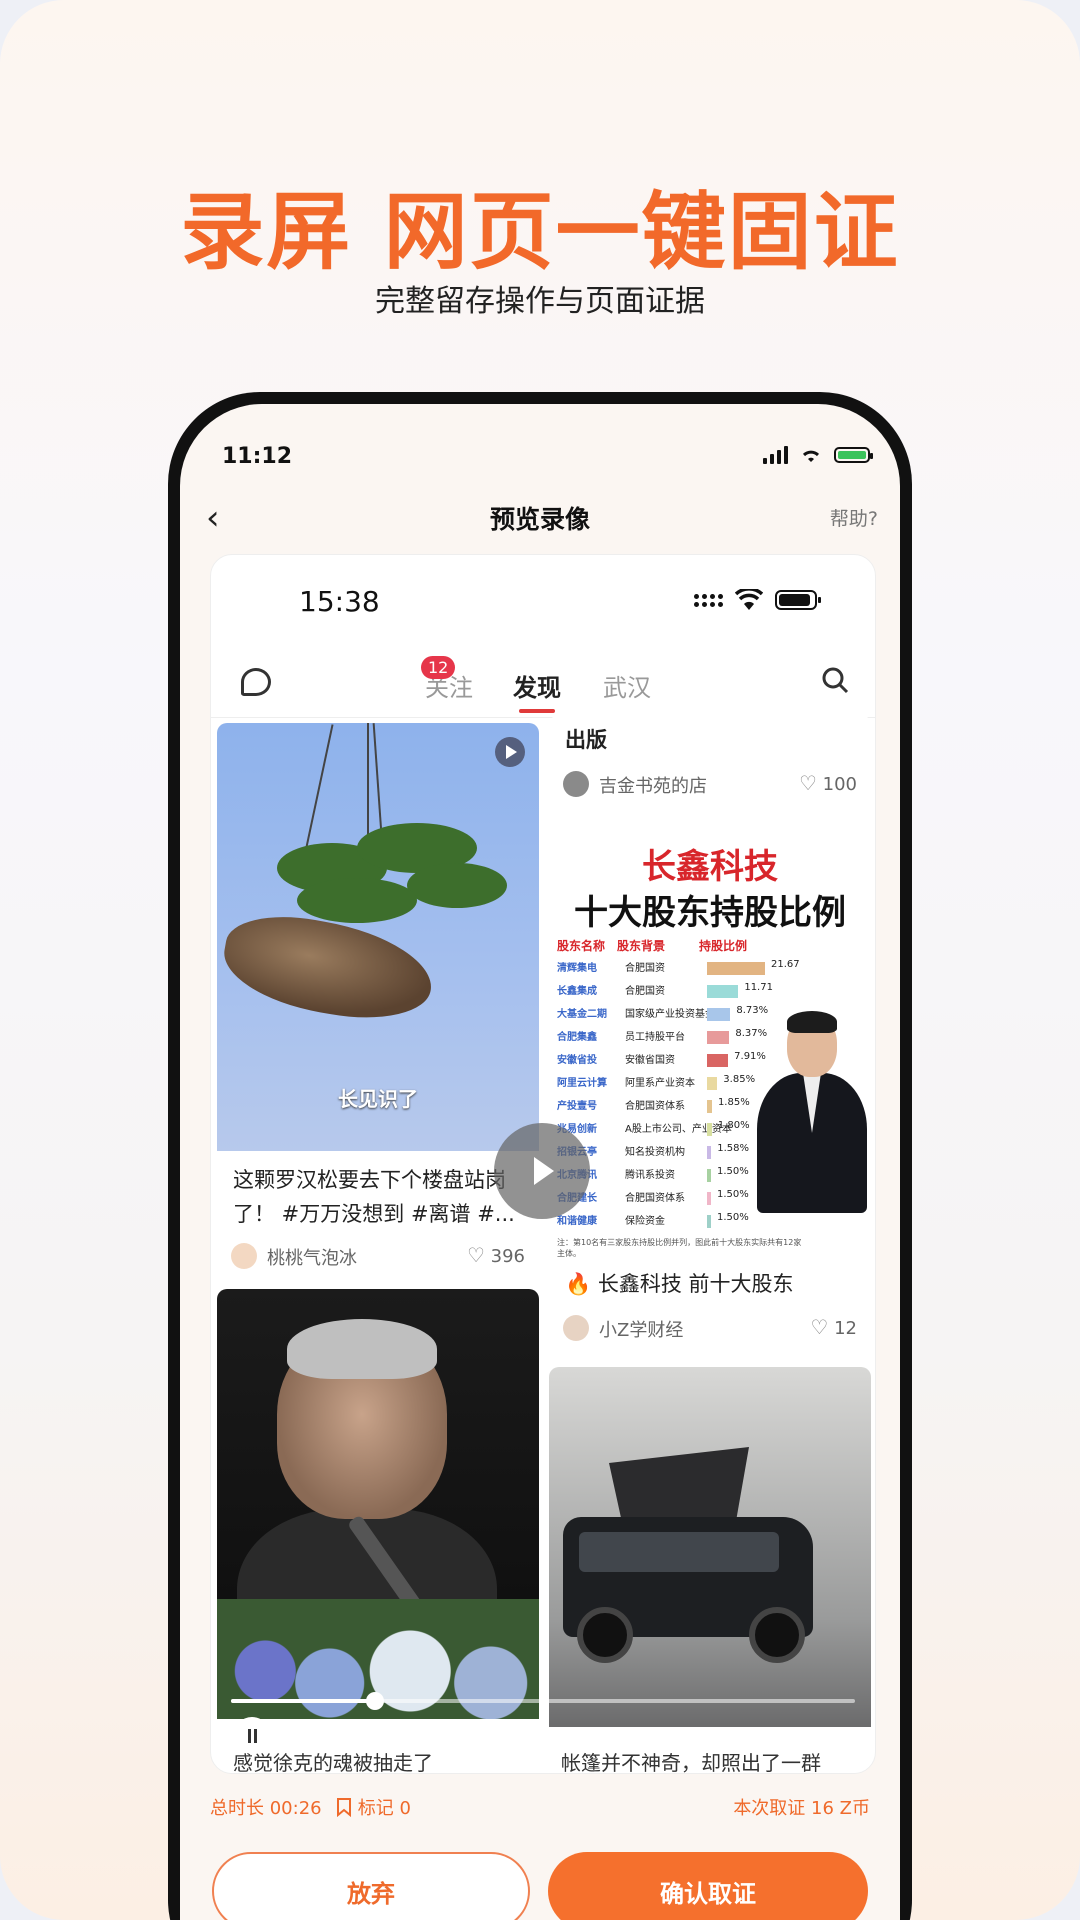  I want to click on play-icon, so click(542, 1171).